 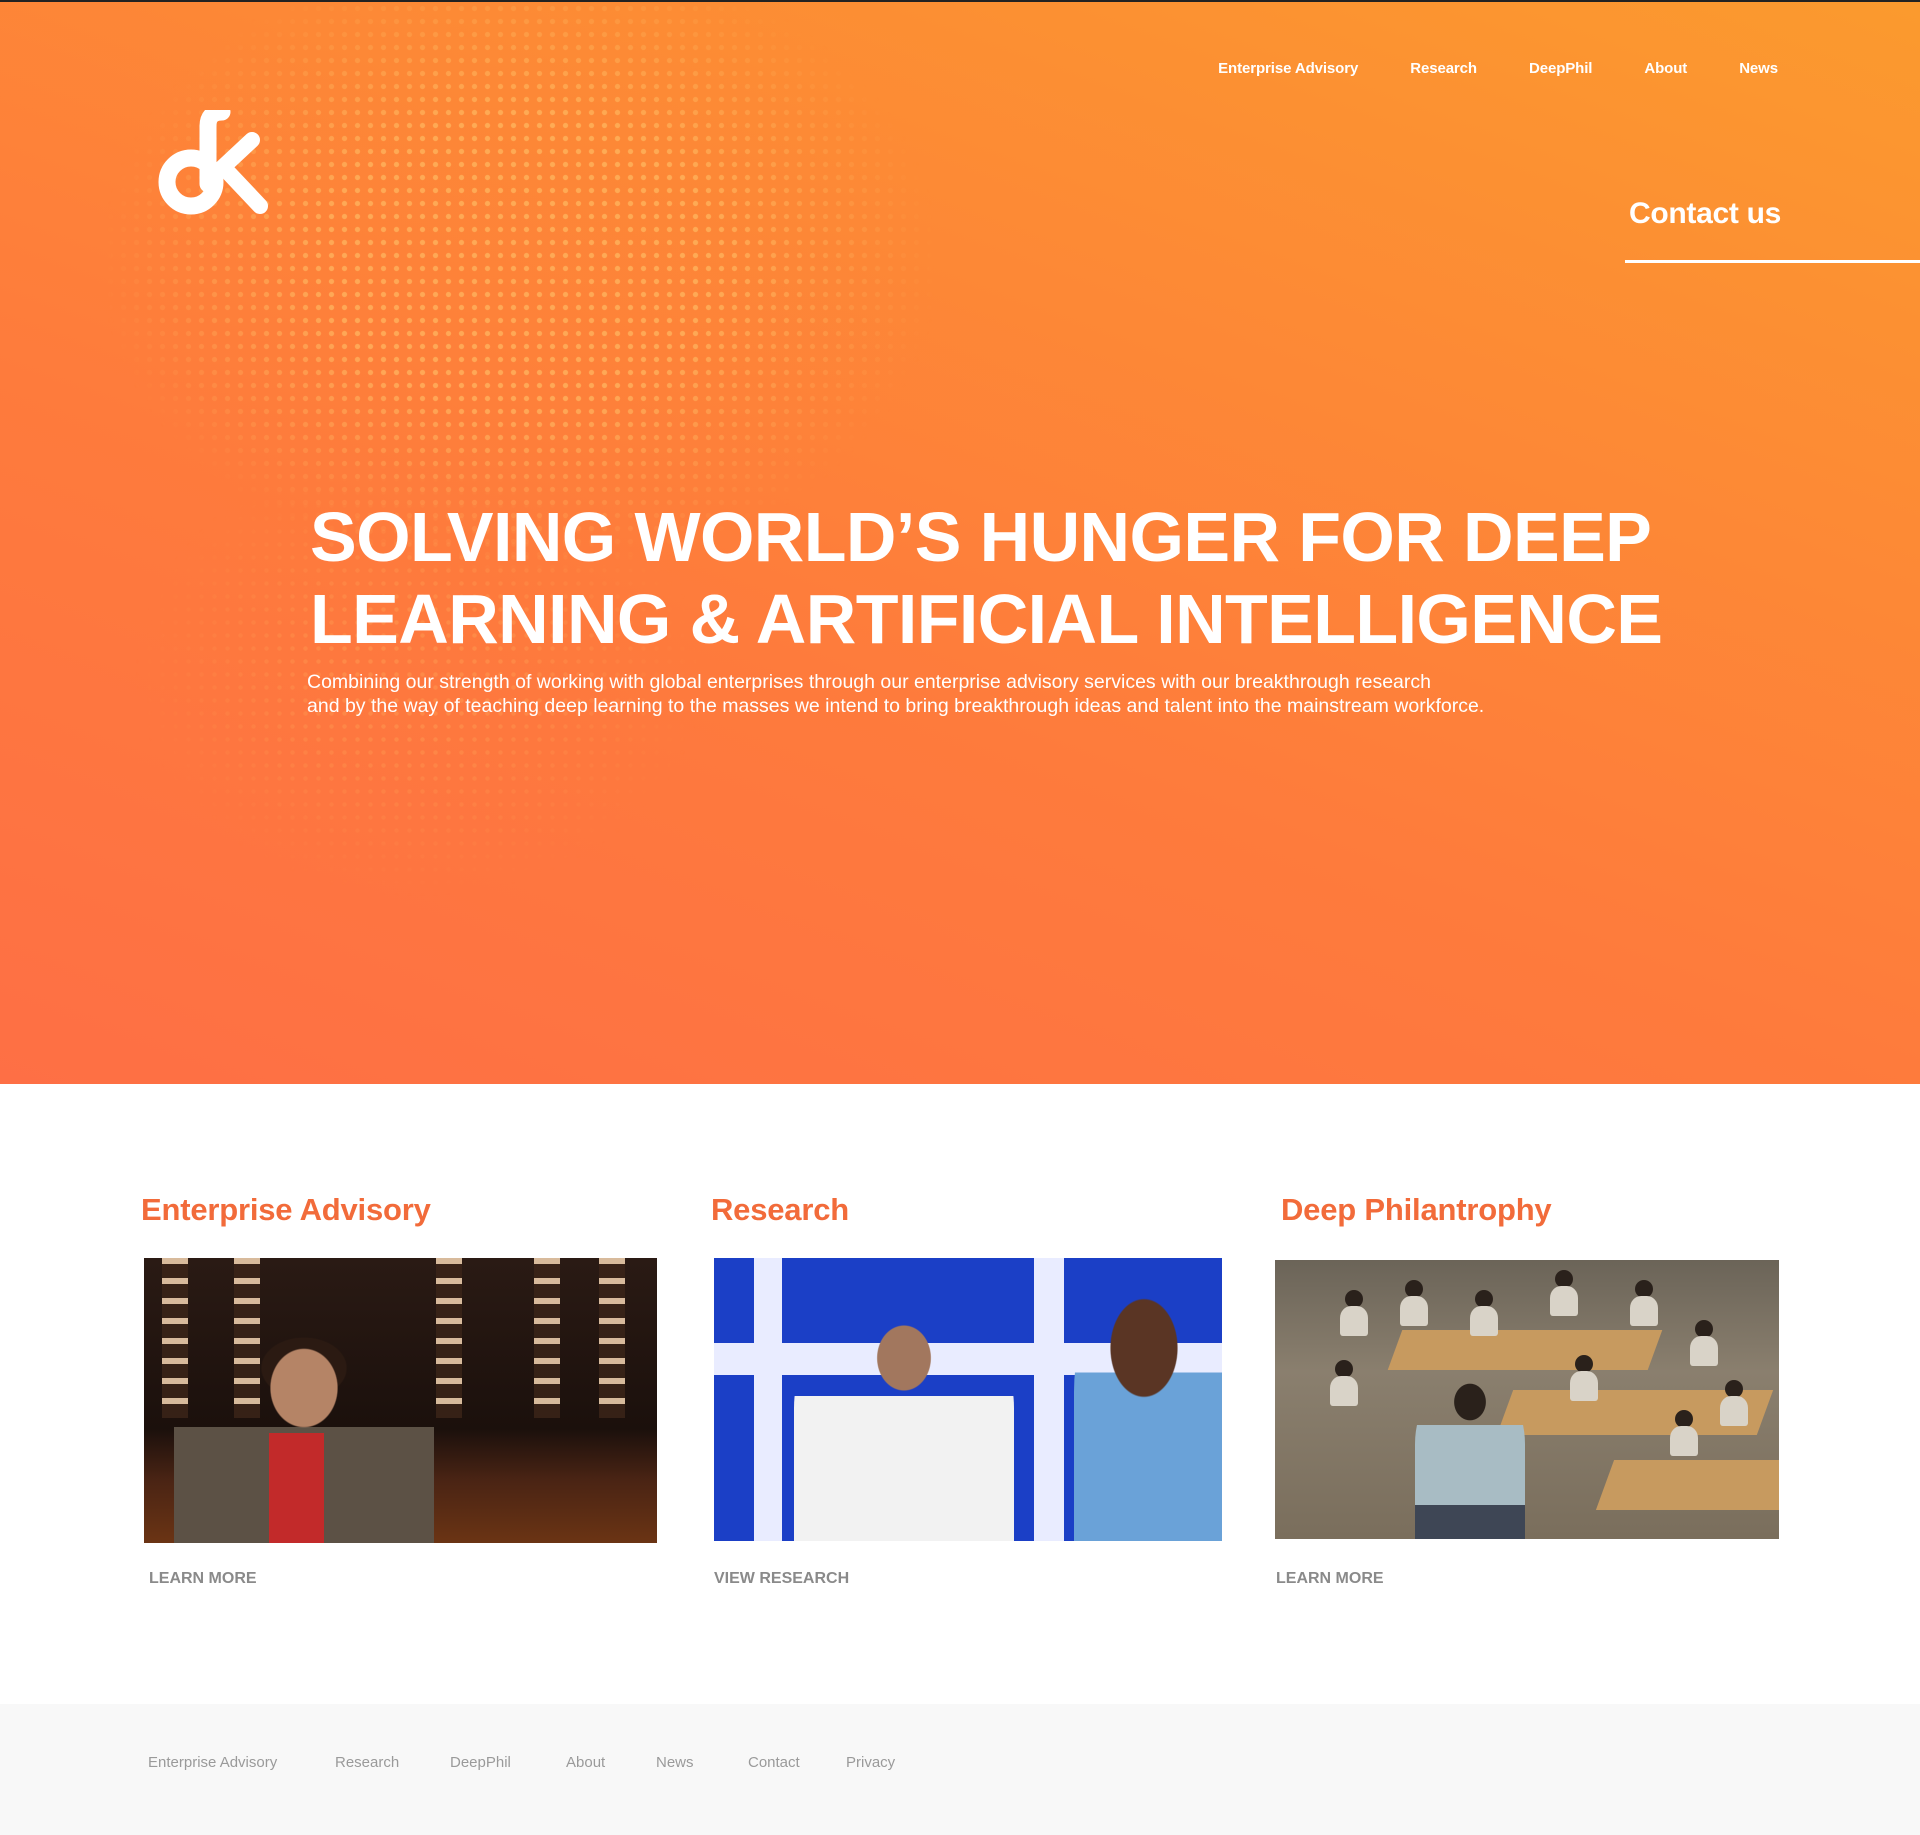 I want to click on hero-headline-line2: LEARNING & ARTIFICIAL INTELLIGENCE, so click(x=986, y=619).